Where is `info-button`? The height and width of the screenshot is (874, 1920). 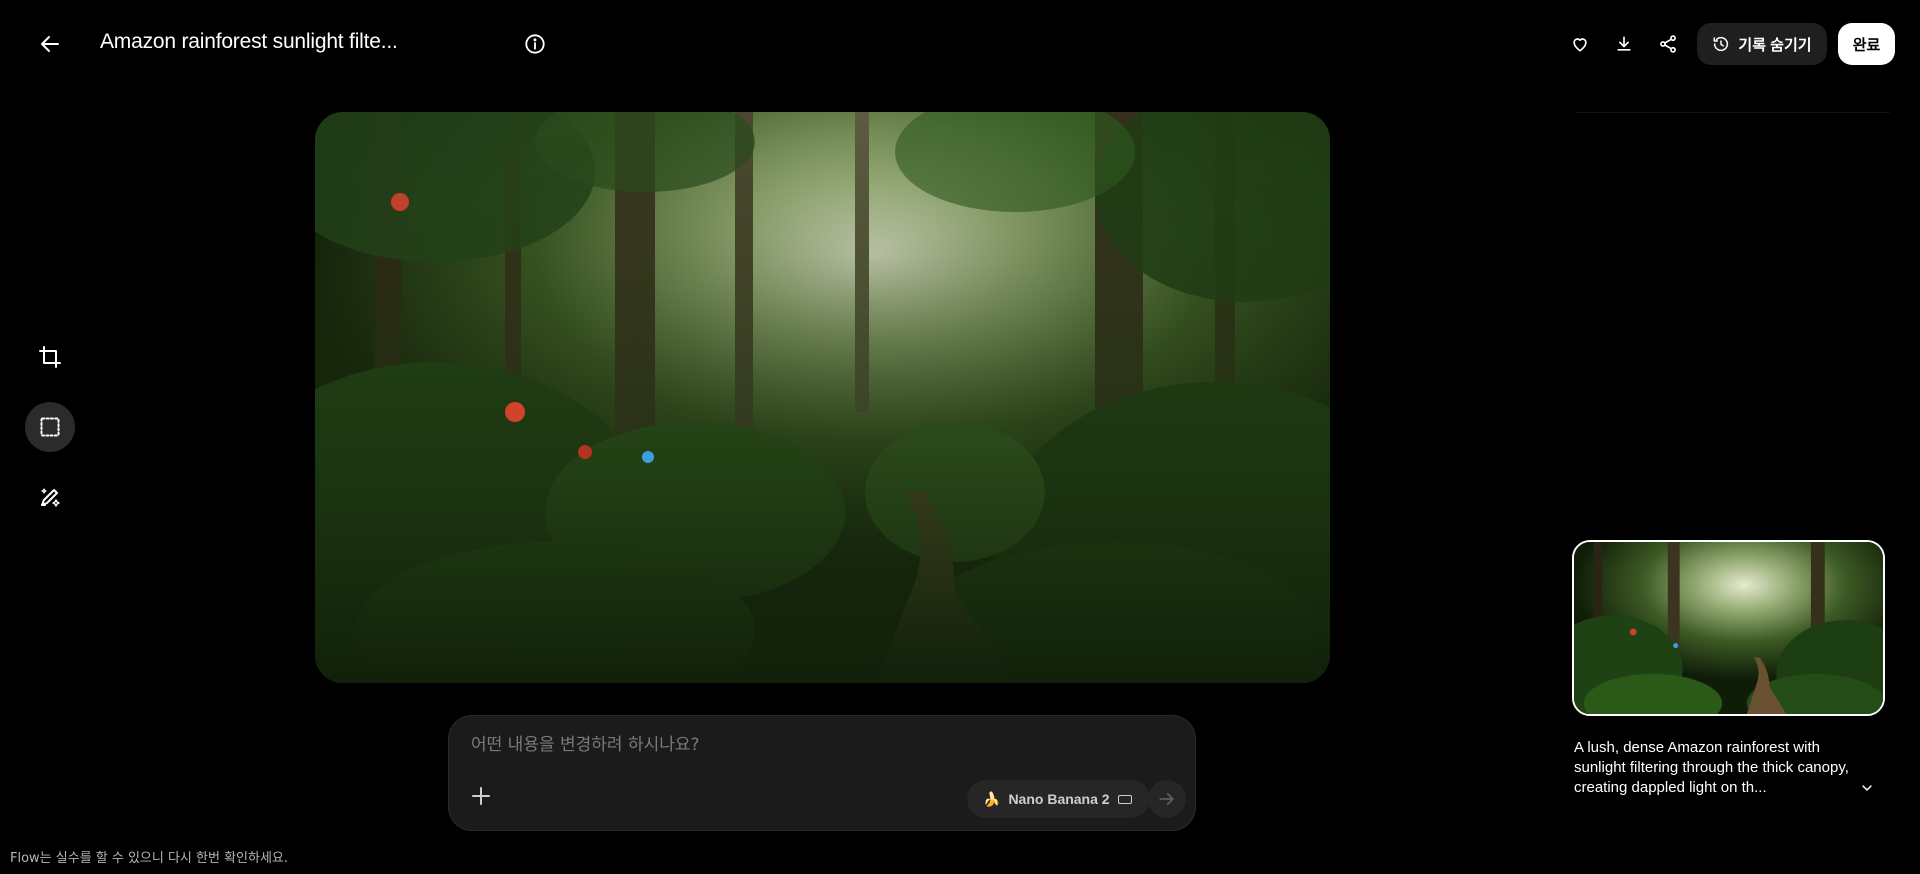 info-button is located at coordinates (535, 44).